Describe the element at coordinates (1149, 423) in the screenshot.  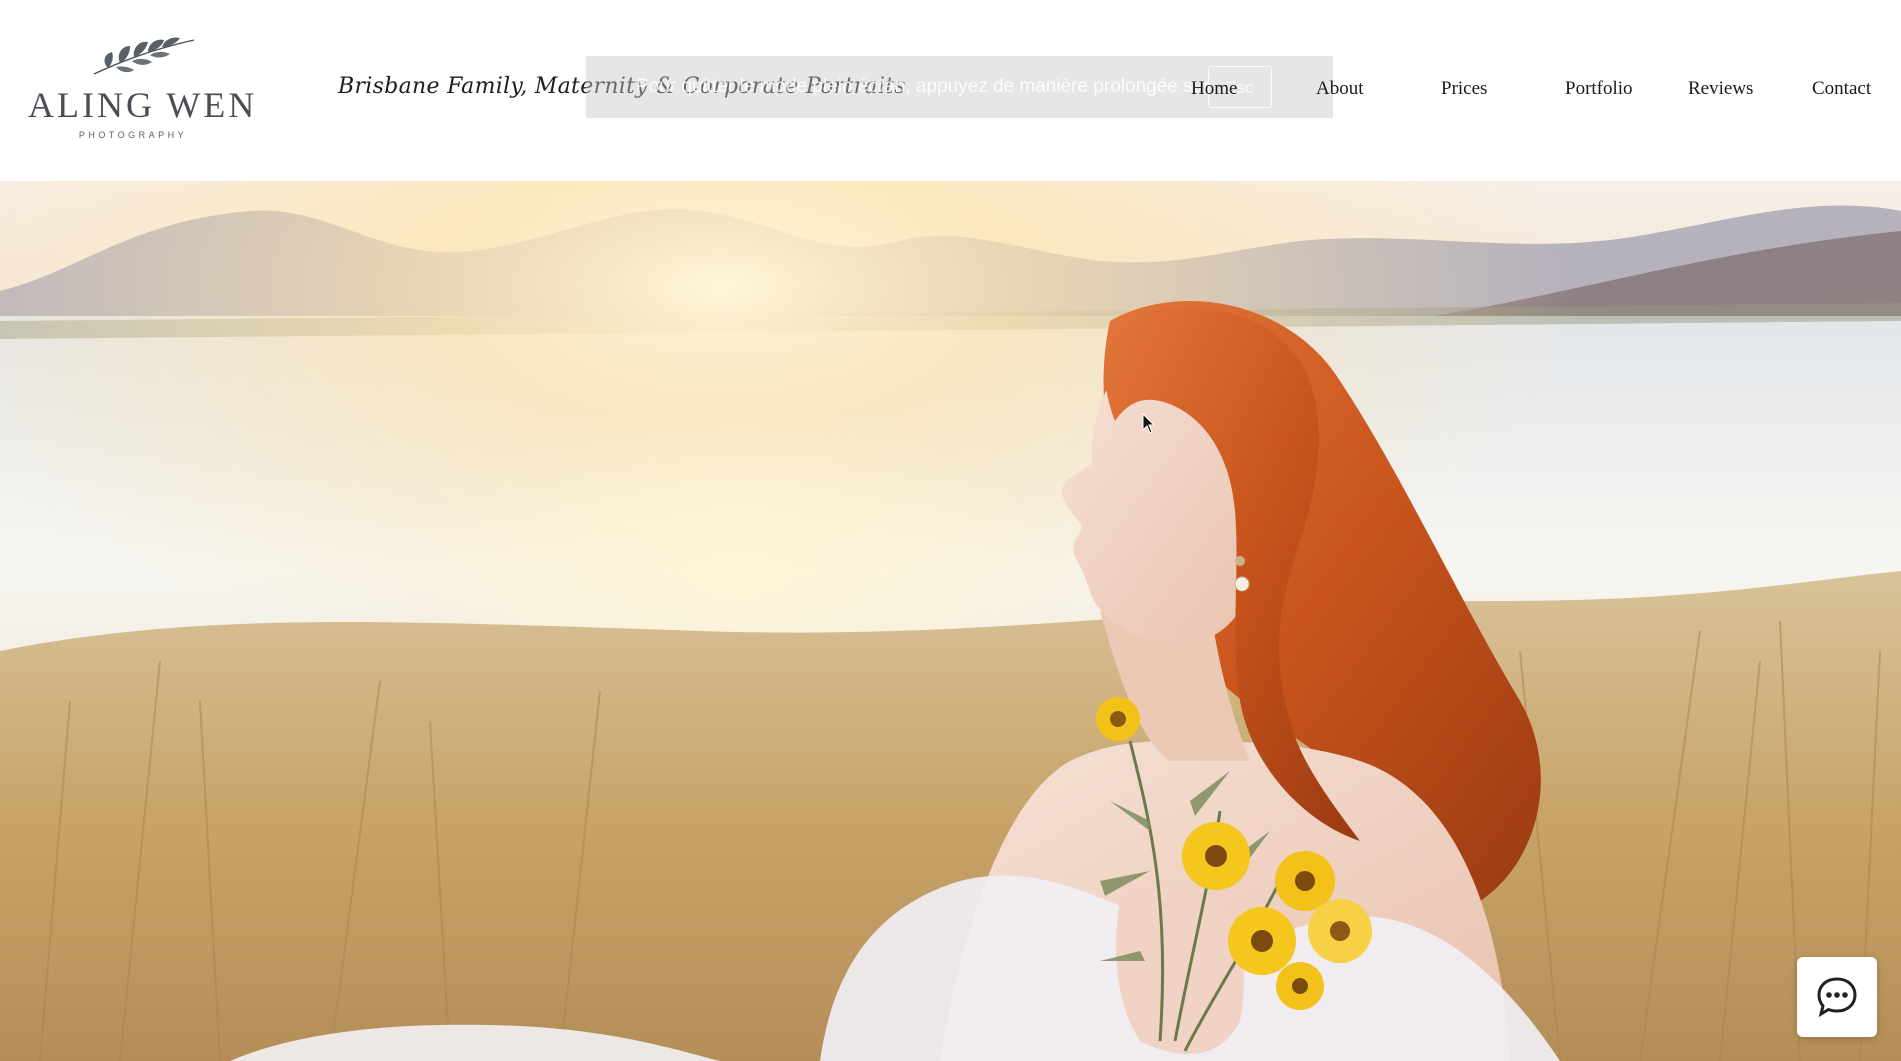
I see `mouse-cursor-icon` at that location.